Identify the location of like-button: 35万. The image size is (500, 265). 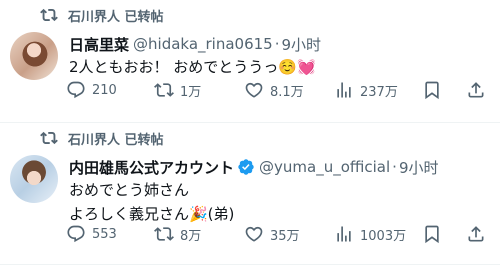
(272, 234).